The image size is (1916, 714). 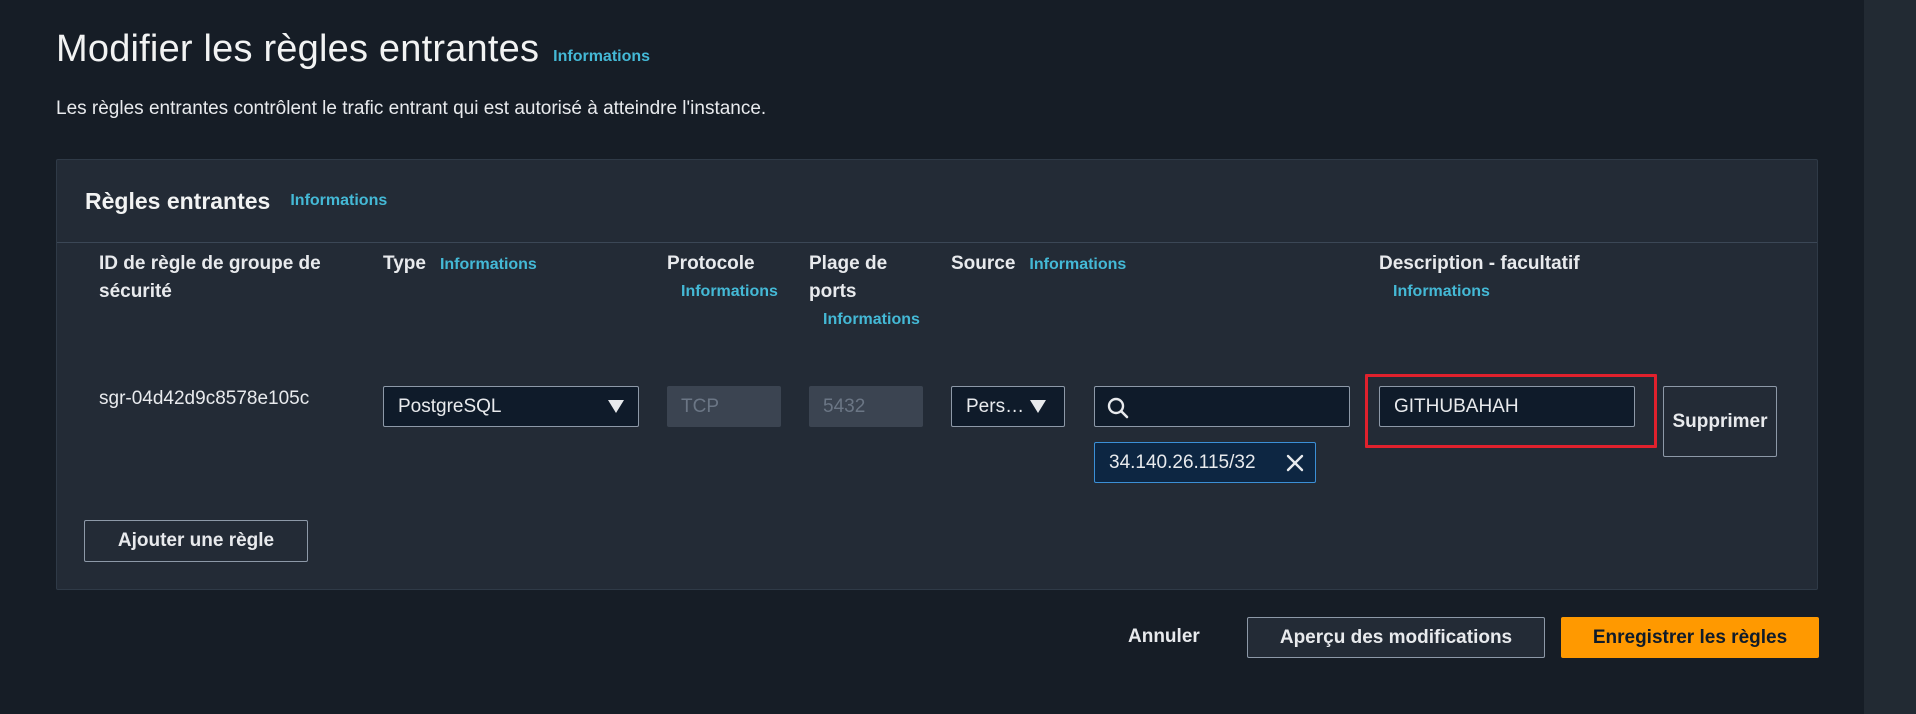 What do you see at coordinates (298, 49) in the screenshot?
I see `page-title: Modifier les règles entrantes` at bounding box center [298, 49].